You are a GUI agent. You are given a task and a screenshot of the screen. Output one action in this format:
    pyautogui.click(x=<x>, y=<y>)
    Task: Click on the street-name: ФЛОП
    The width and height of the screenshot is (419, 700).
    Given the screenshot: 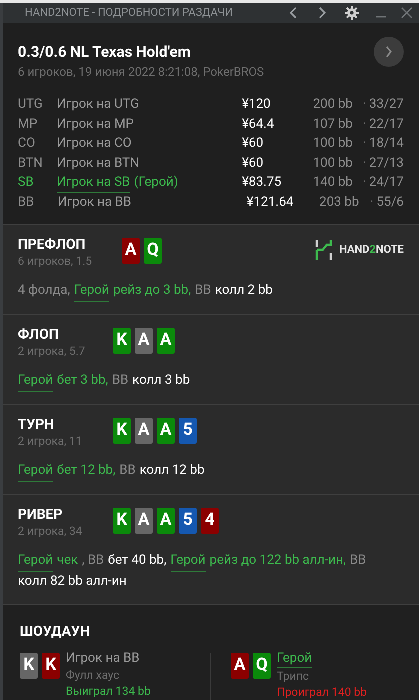 What is the action you would take?
    pyautogui.click(x=39, y=335)
    